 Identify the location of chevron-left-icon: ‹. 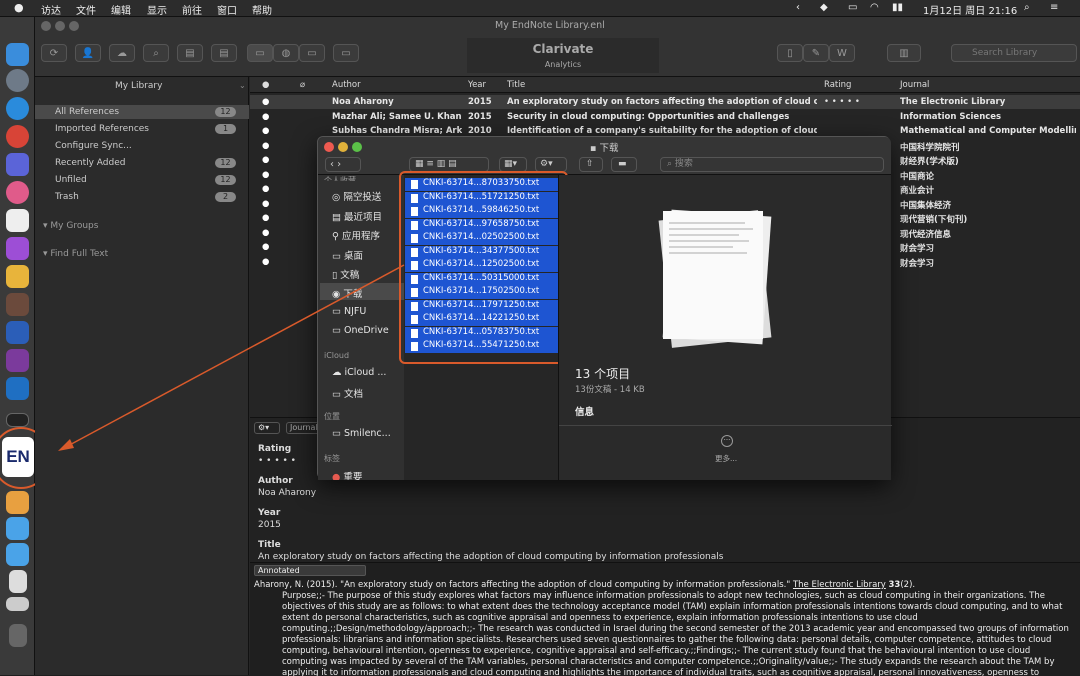
(798, 7).